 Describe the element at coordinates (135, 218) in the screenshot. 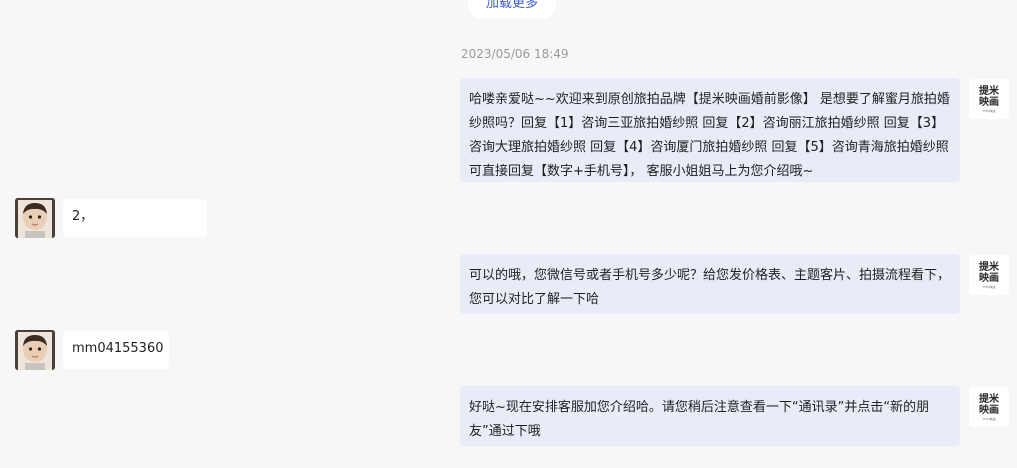

I see `message-bubble-incoming: 2，3+17816115857` at that location.